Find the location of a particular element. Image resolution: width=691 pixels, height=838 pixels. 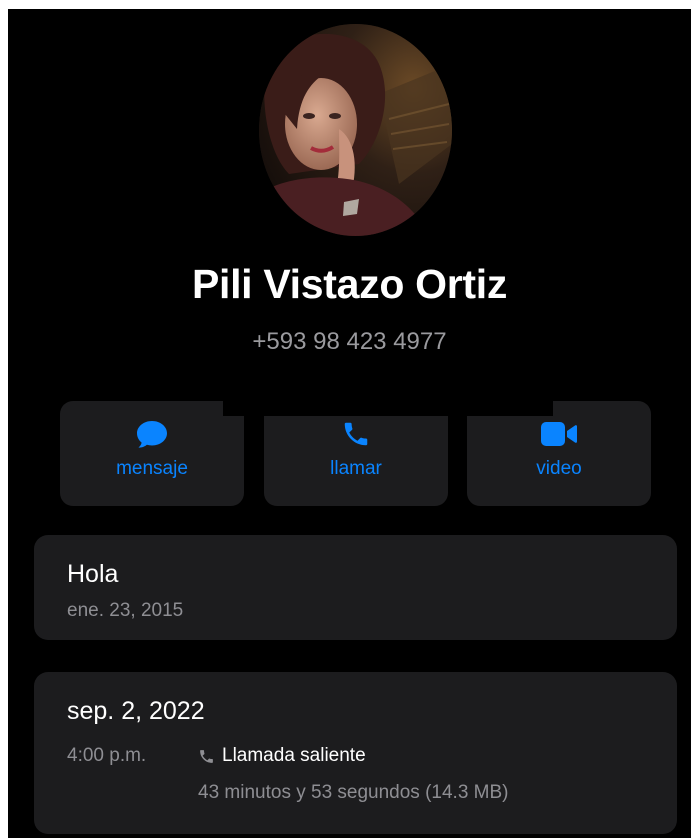

call-type-row: Llamada saliente is located at coordinates (282, 756).